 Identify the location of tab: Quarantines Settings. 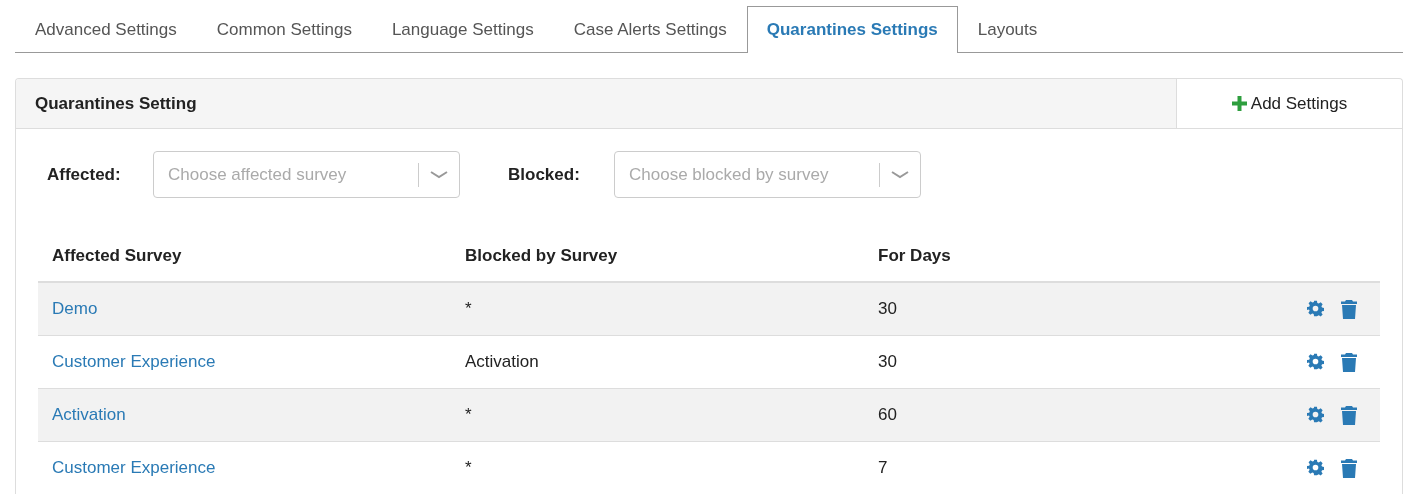
(852, 29).